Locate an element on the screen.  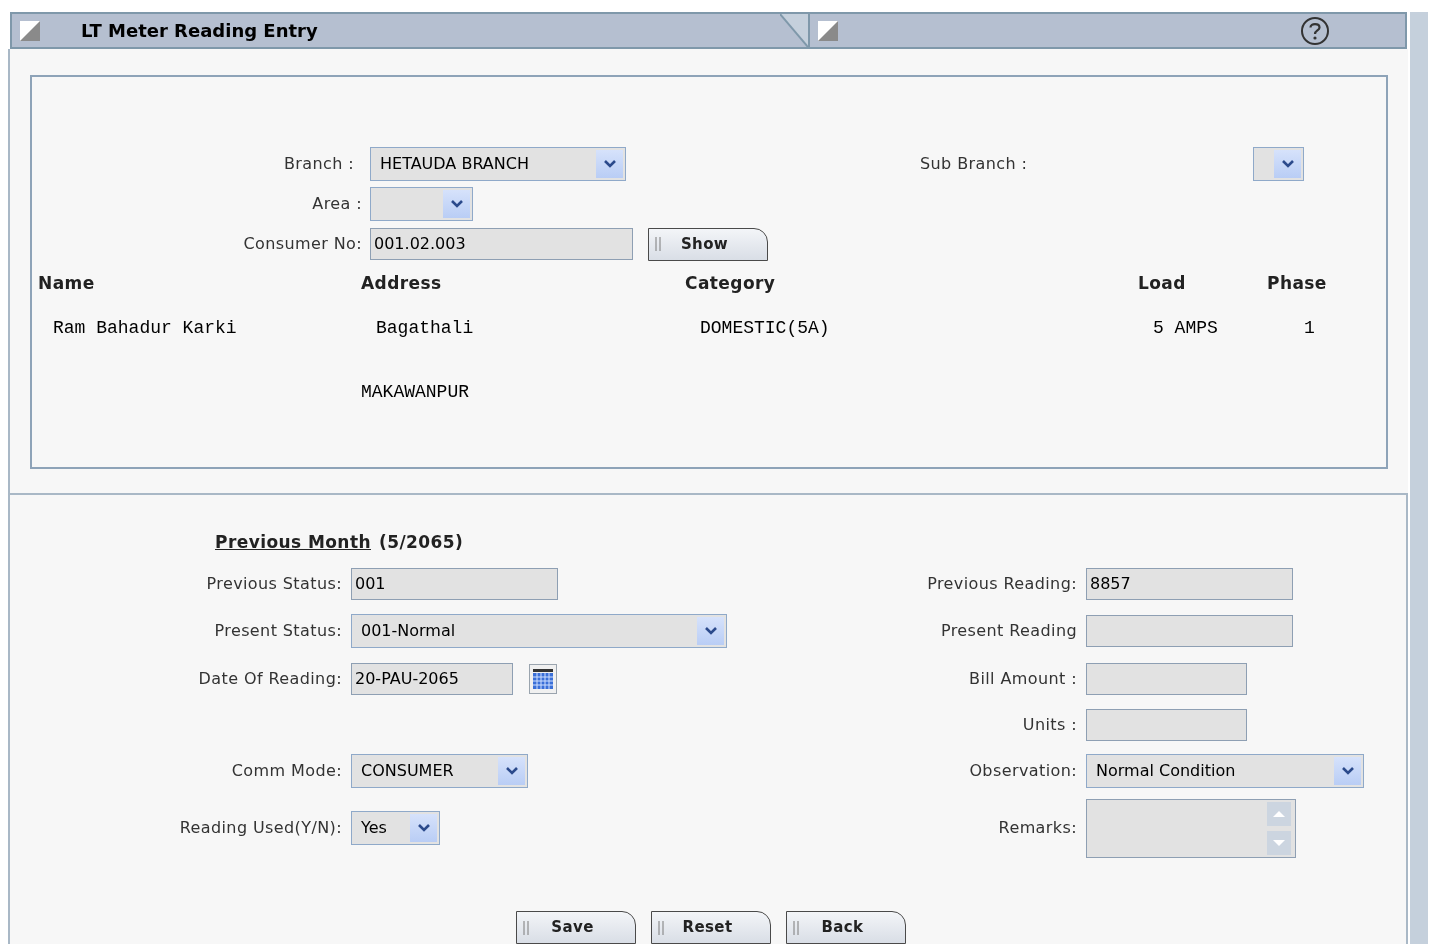
table-cell: Ram Bahadur Karki is located at coordinates (145, 327).